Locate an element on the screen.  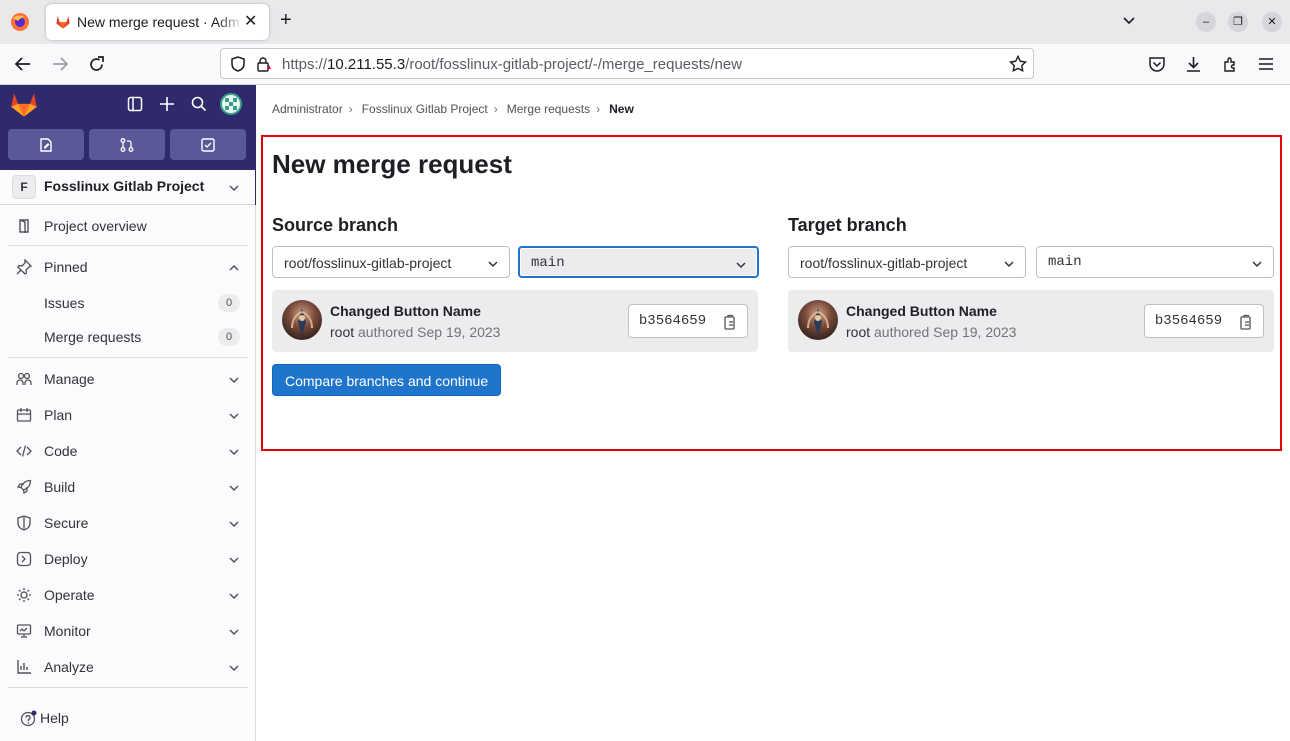
source-project-dropdown: root/fosslinux-gitlab-project is located at coordinates (391, 262).